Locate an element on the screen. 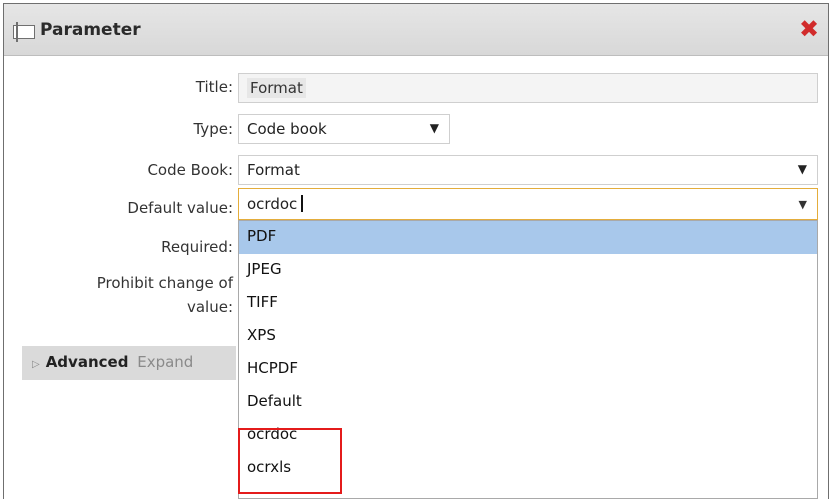 The image size is (833, 499). dropdown-option: Default is located at coordinates (528, 402).